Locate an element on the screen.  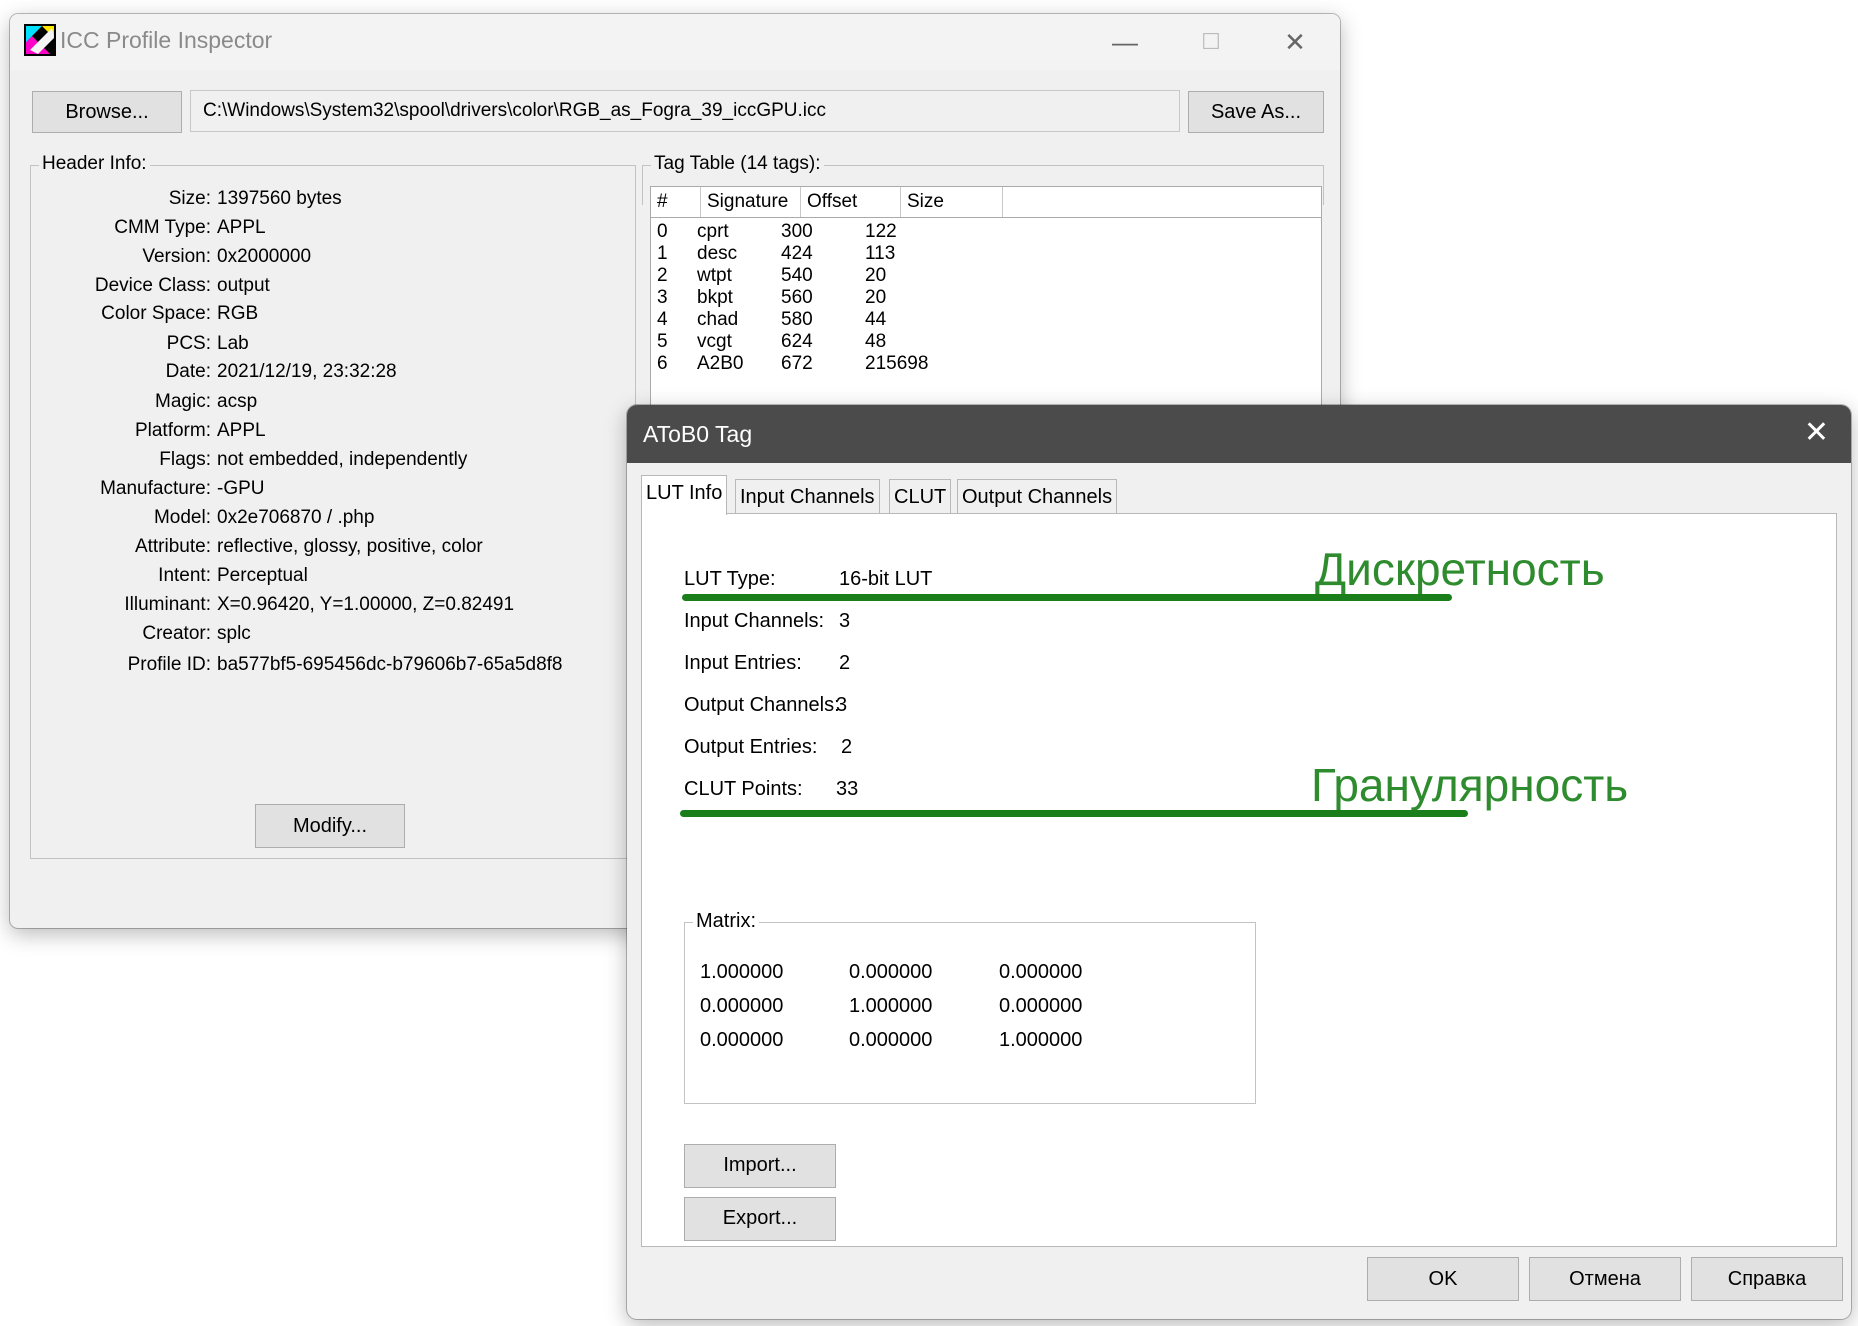
lut-info-row: Input Entries: 2 is located at coordinates (767, 666).